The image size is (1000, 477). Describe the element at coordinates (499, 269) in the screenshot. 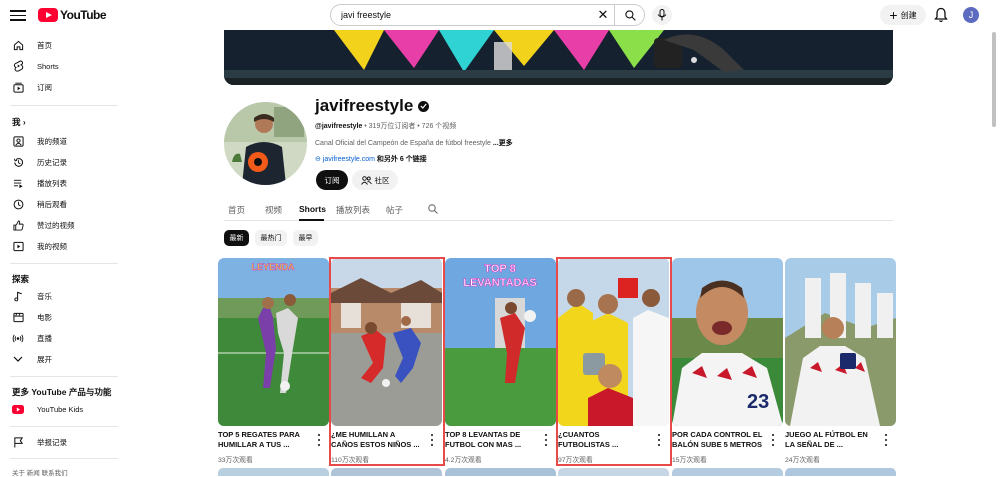

I see `svg-text: TOP 8` at that location.